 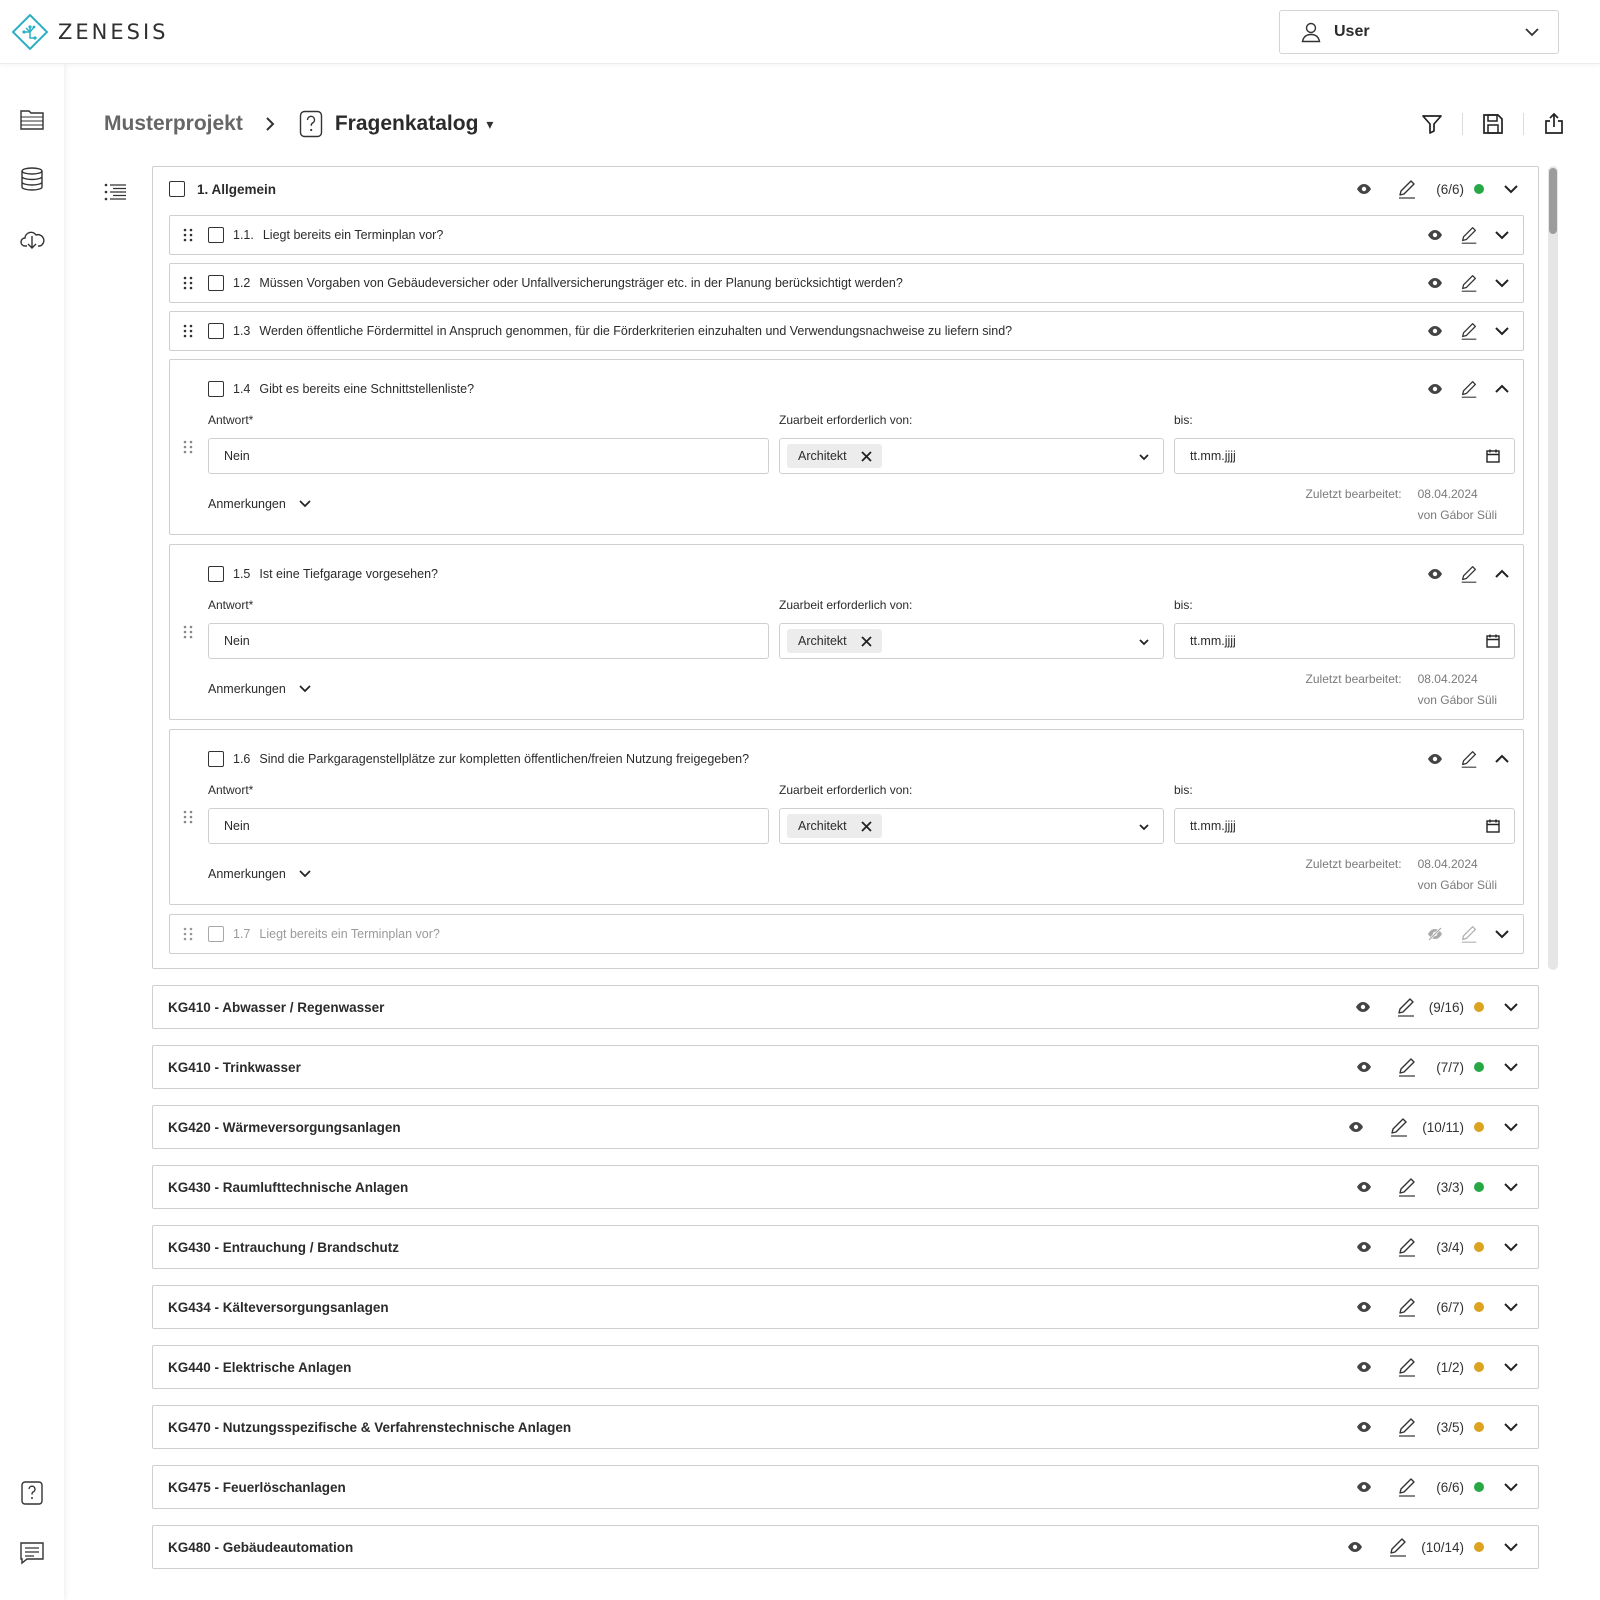 I want to click on scrollbar-thumb, so click(x=1553, y=201).